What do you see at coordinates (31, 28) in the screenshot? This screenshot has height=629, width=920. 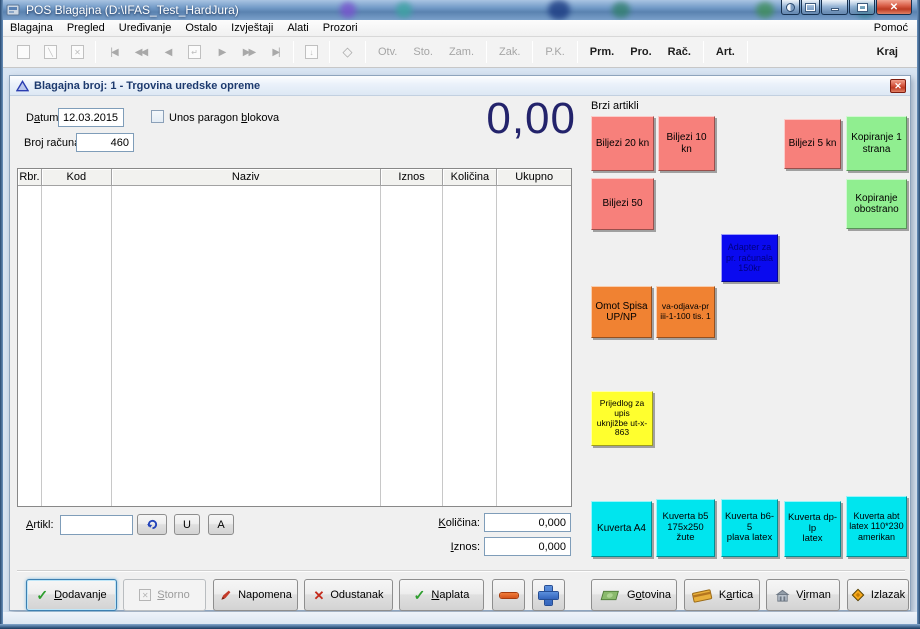 I see `menu-item-blagajna: Blagajna` at bounding box center [31, 28].